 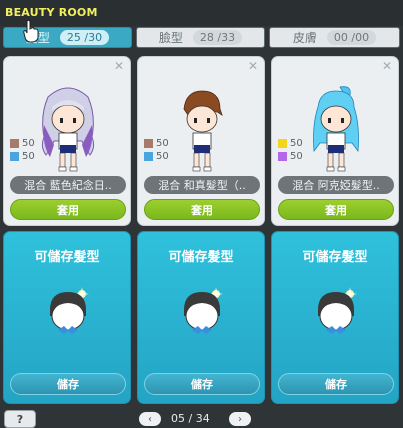 I want to click on help-button: ?, so click(x=20, y=419).